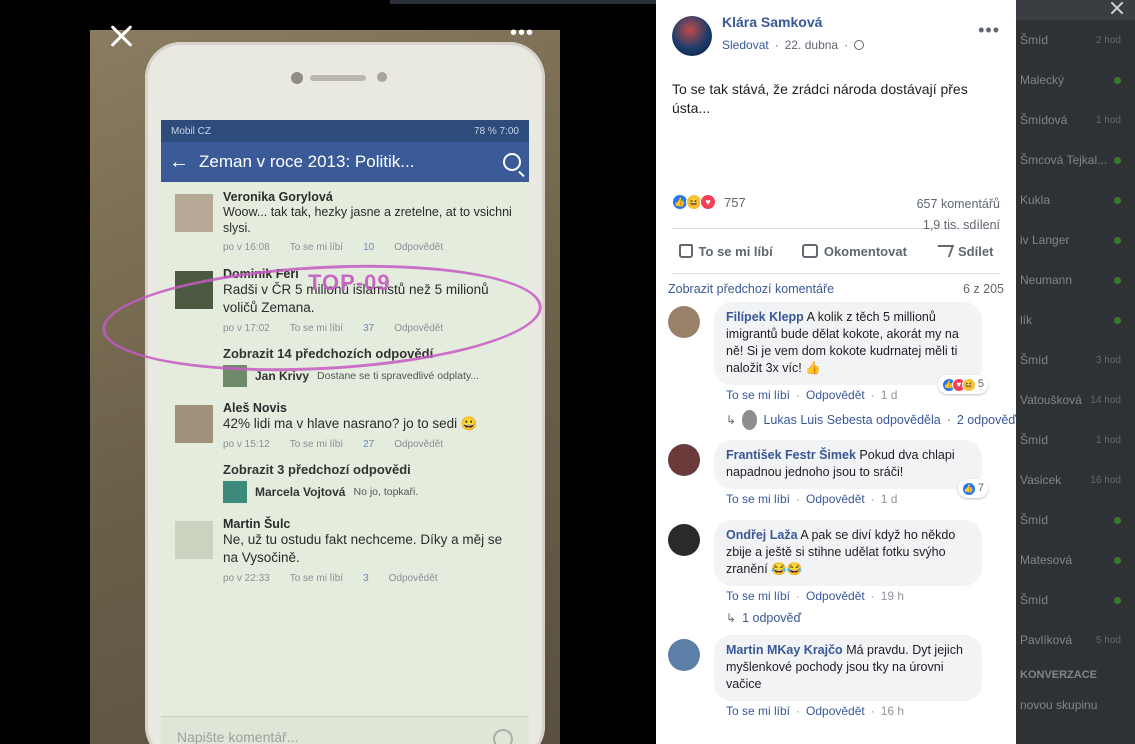  Describe the element at coordinates (1075, 280) in the screenshot. I see `chat-contact: Neumann` at that location.